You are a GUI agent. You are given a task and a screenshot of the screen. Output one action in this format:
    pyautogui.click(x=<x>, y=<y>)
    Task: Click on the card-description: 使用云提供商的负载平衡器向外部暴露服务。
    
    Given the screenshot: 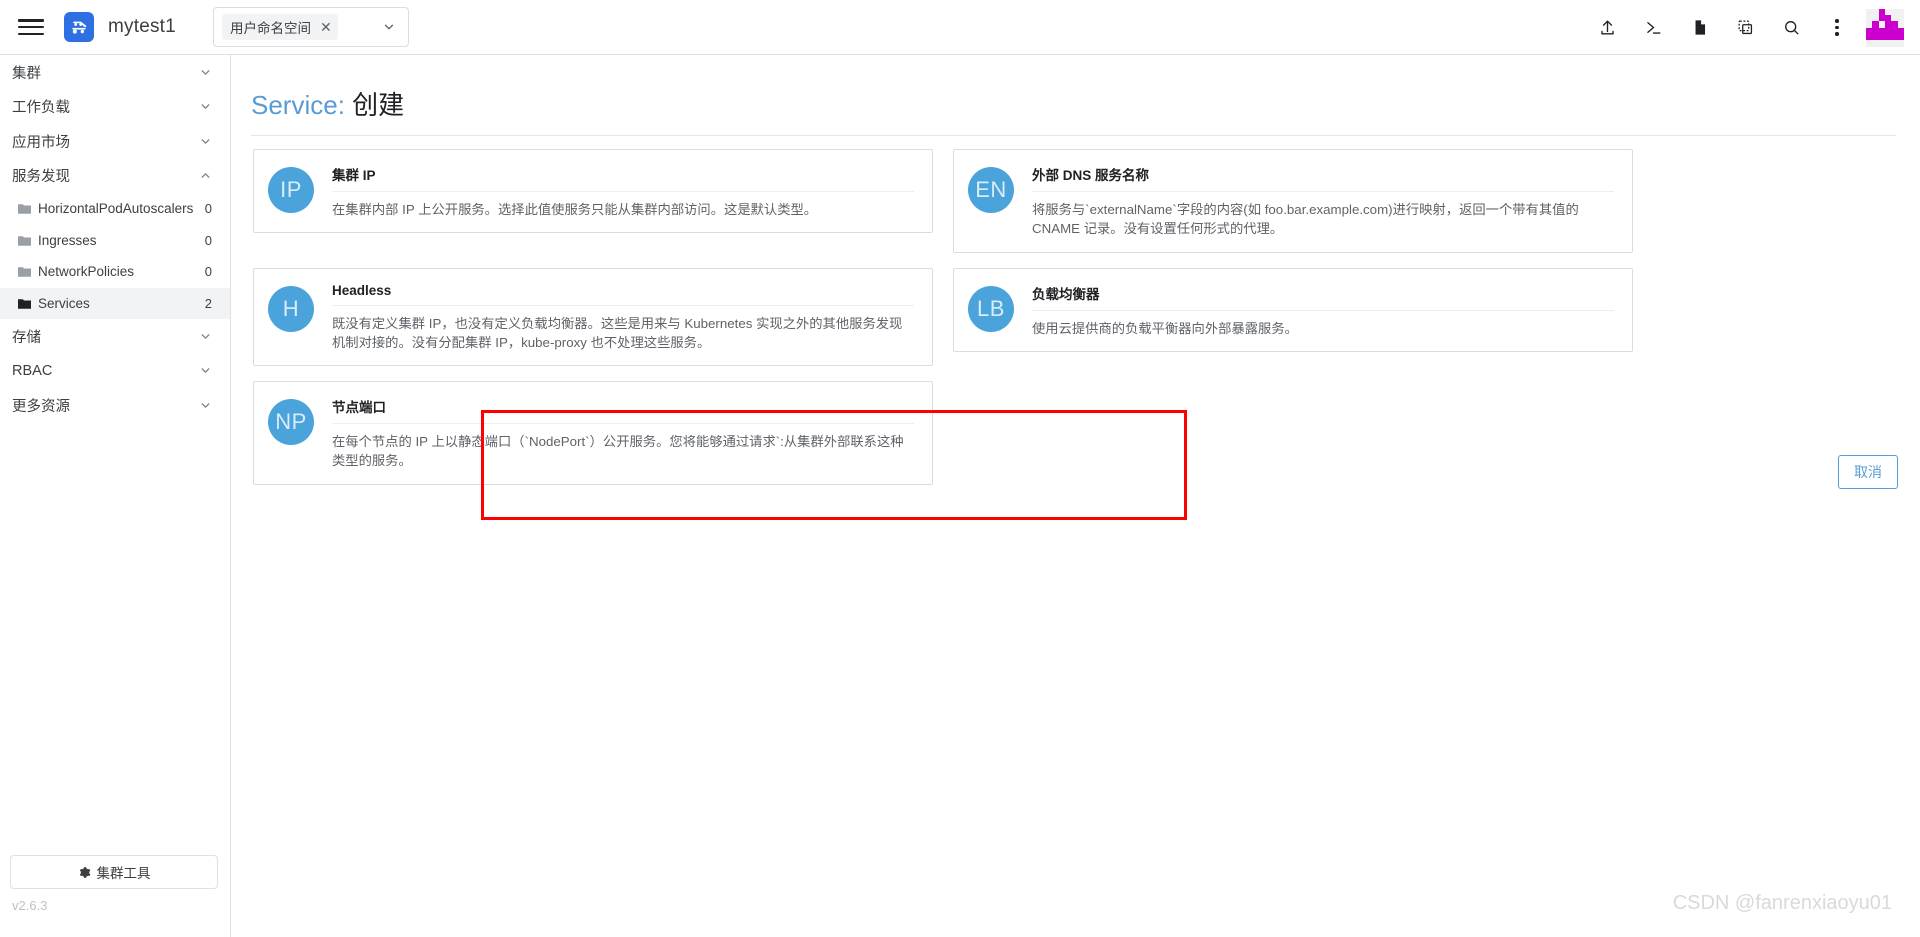 What is the action you would take?
    pyautogui.click(x=1165, y=328)
    